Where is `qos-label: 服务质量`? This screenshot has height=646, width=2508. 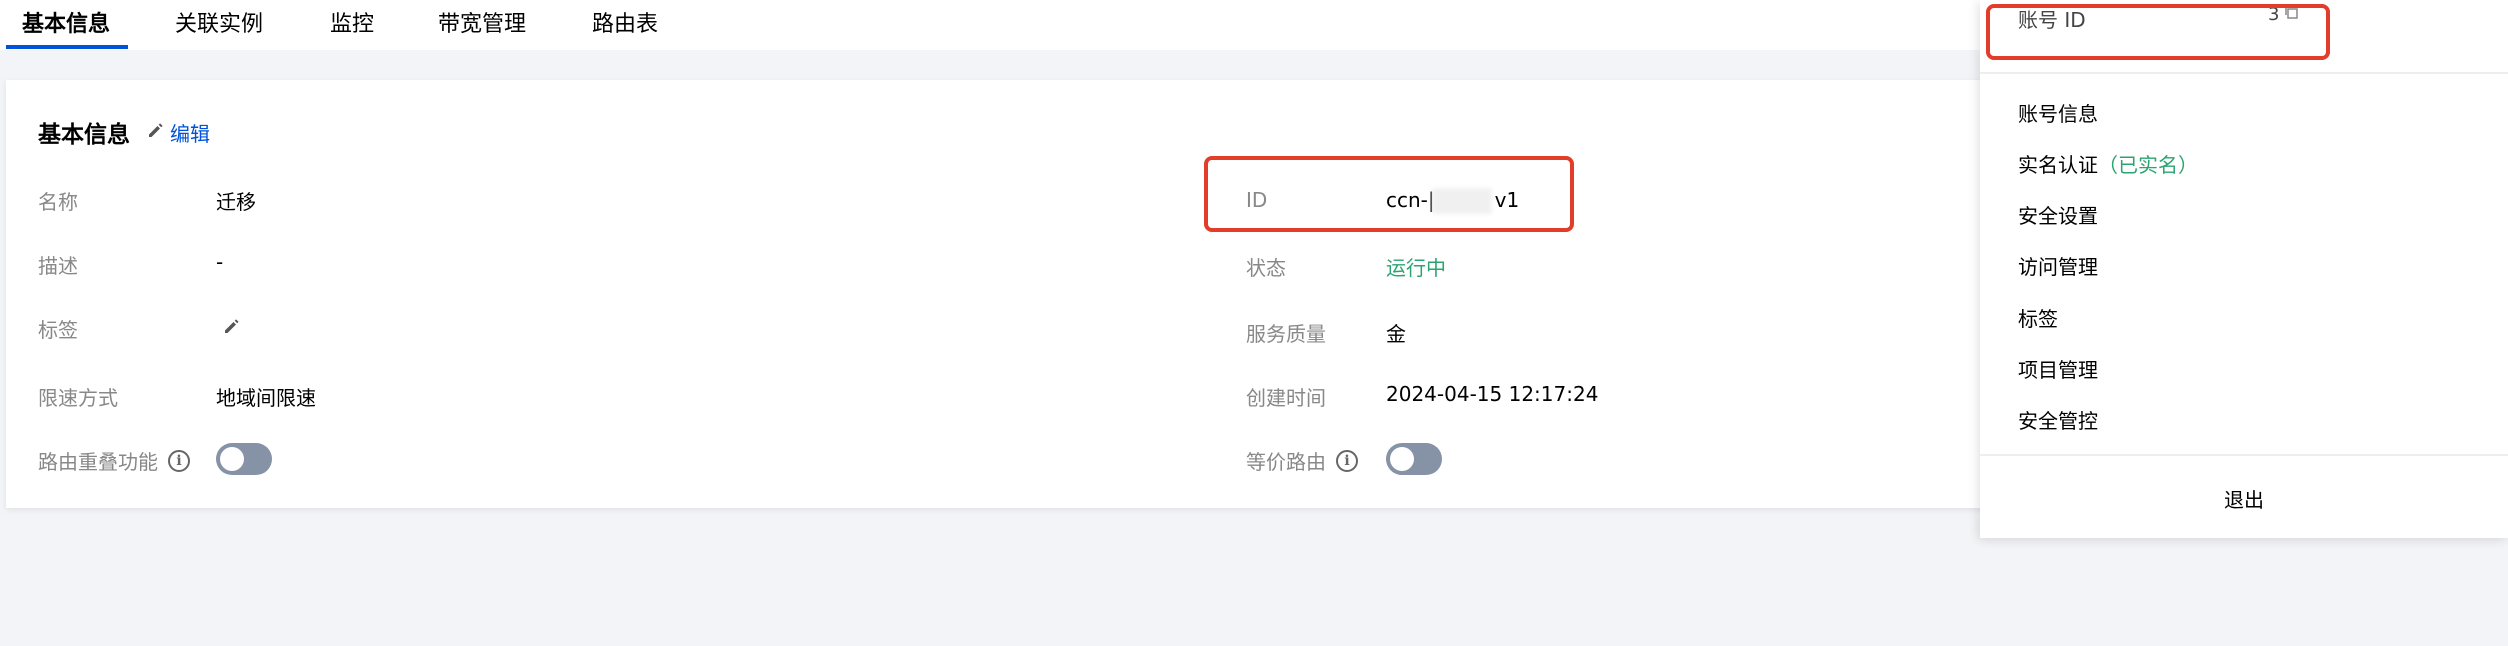 qos-label: 服务质量 is located at coordinates (1286, 334).